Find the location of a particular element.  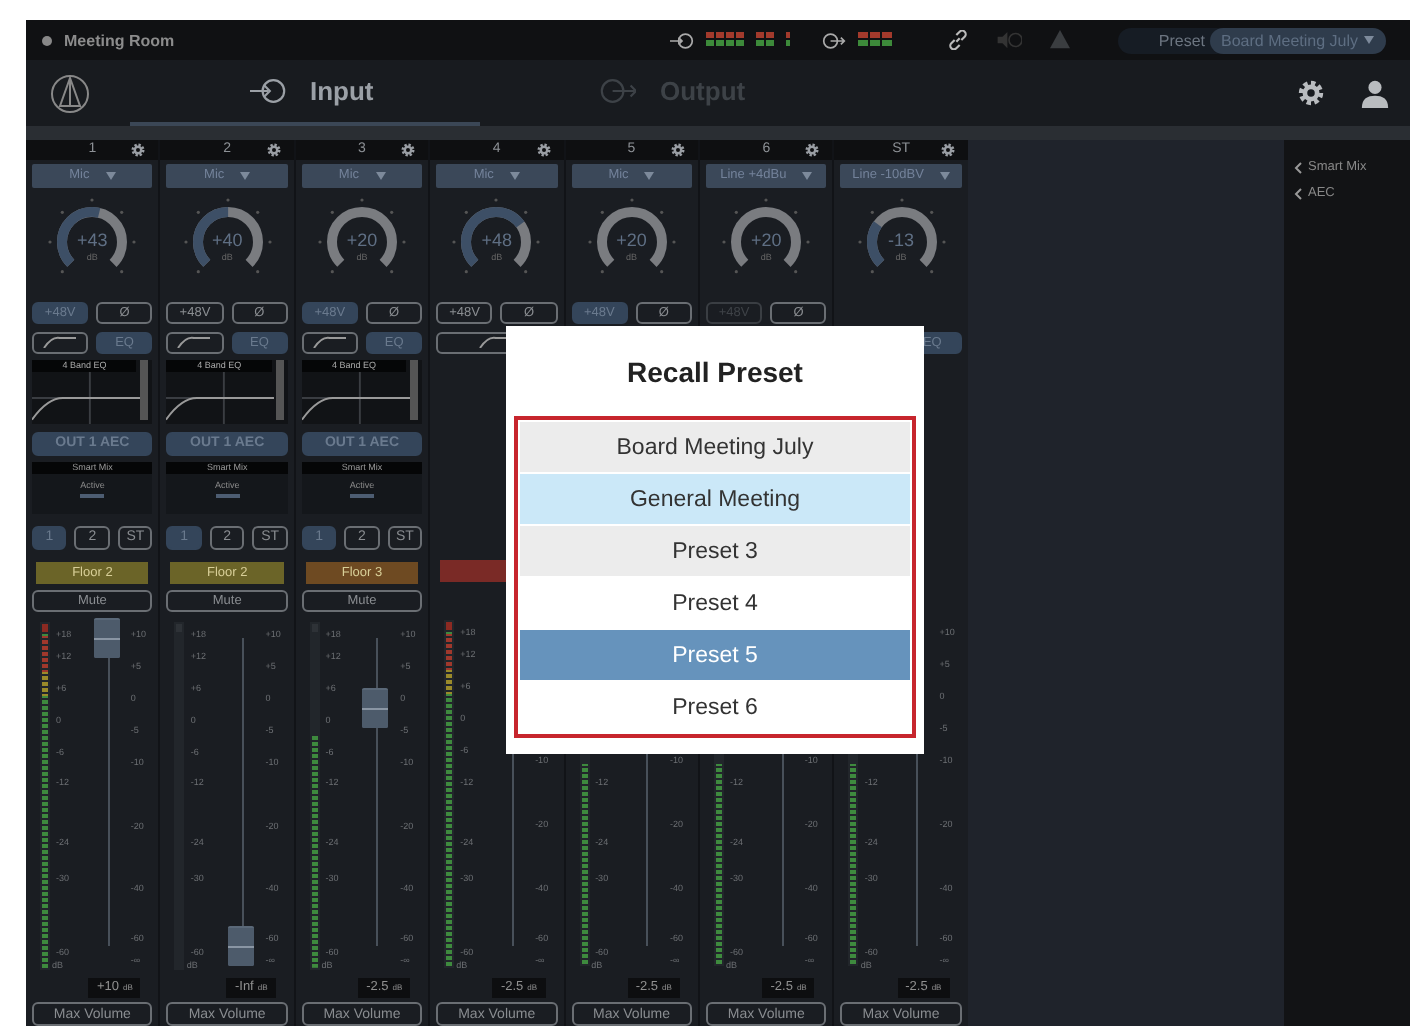

dialog-title: Recall Preset is located at coordinates (715, 372).